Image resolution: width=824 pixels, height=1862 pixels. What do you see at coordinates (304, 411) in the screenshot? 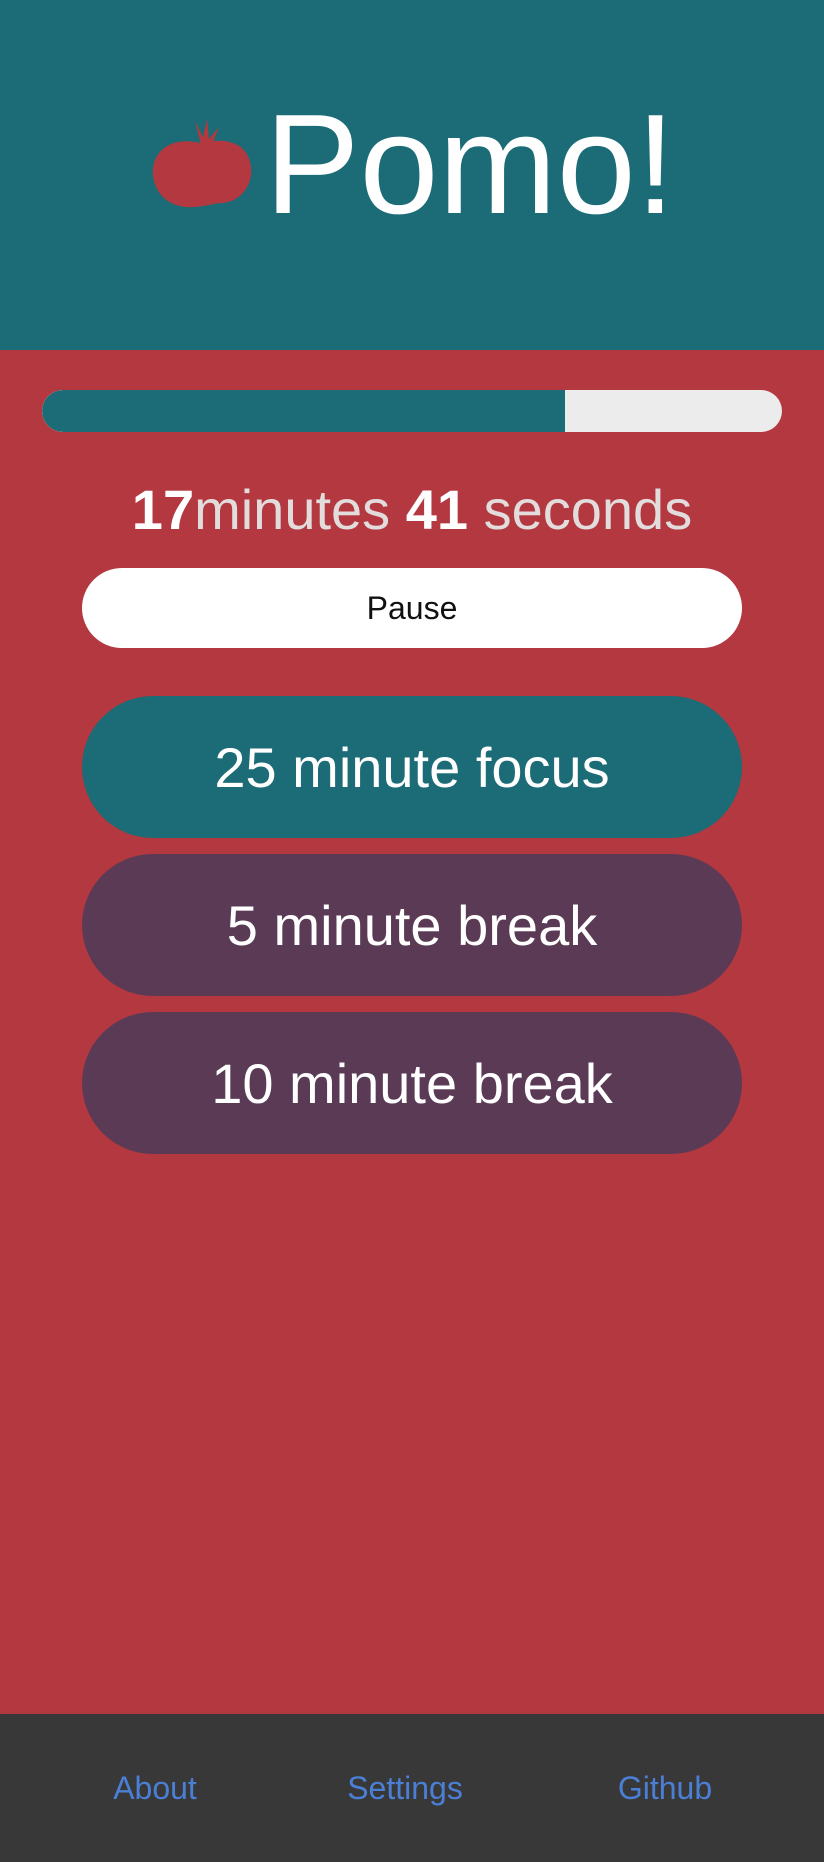
I see `progress-fill` at bounding box center [304, 411].